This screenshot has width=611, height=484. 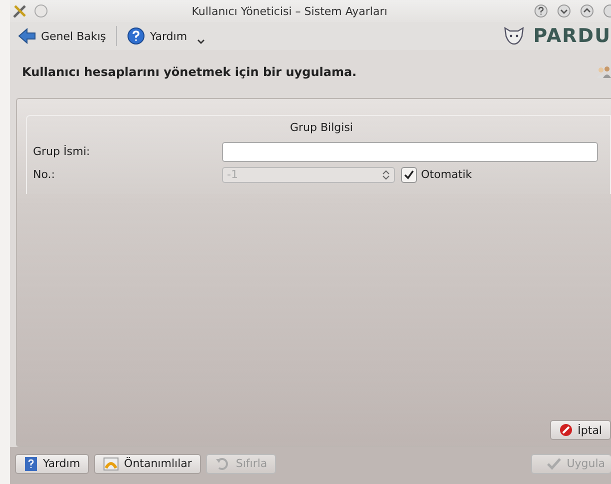 I want to click on users-icon, so click(x=604, y=72).